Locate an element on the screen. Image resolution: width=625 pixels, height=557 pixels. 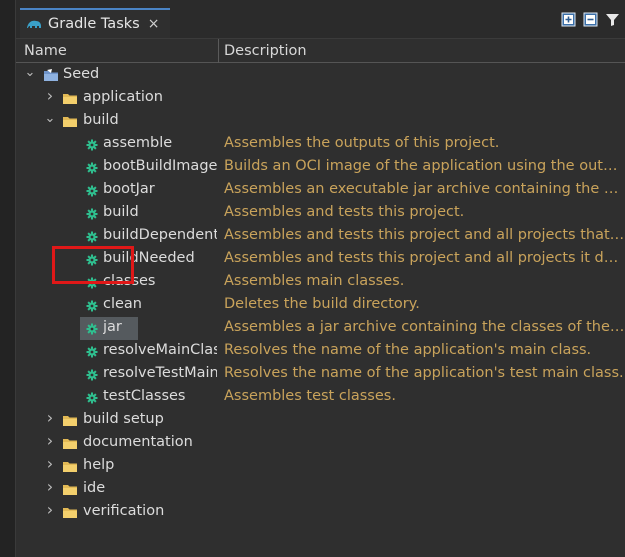
tree-group: › build setup is located at coordinates (320, 420).